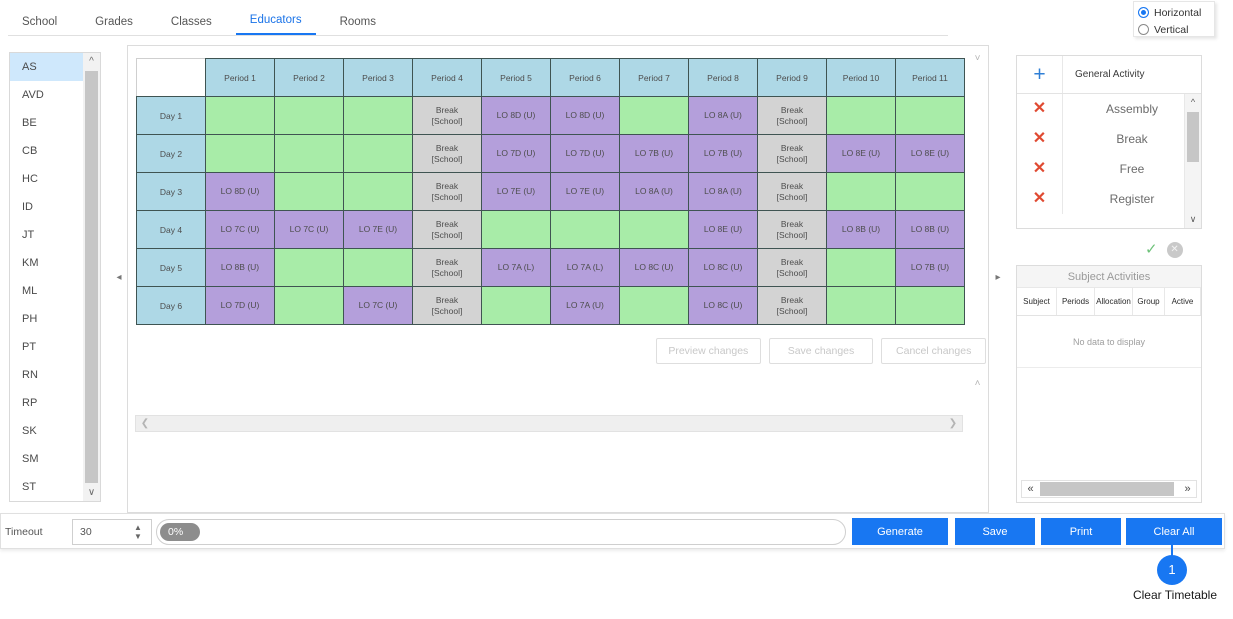  Describe the element at coordinates (39, 24) in the screenshot. I see `tab-school: School` at that location.